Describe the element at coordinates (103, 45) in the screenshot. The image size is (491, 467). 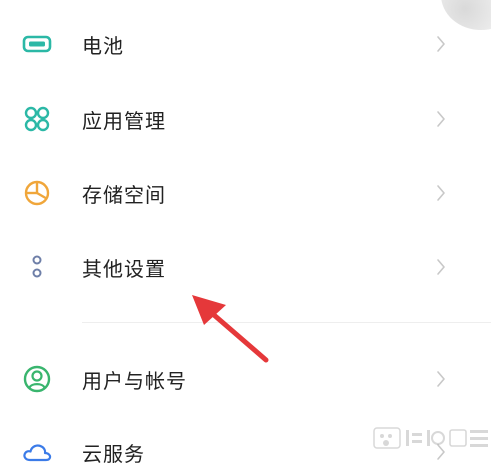
I see `settings-item-label: 电池` at that location.